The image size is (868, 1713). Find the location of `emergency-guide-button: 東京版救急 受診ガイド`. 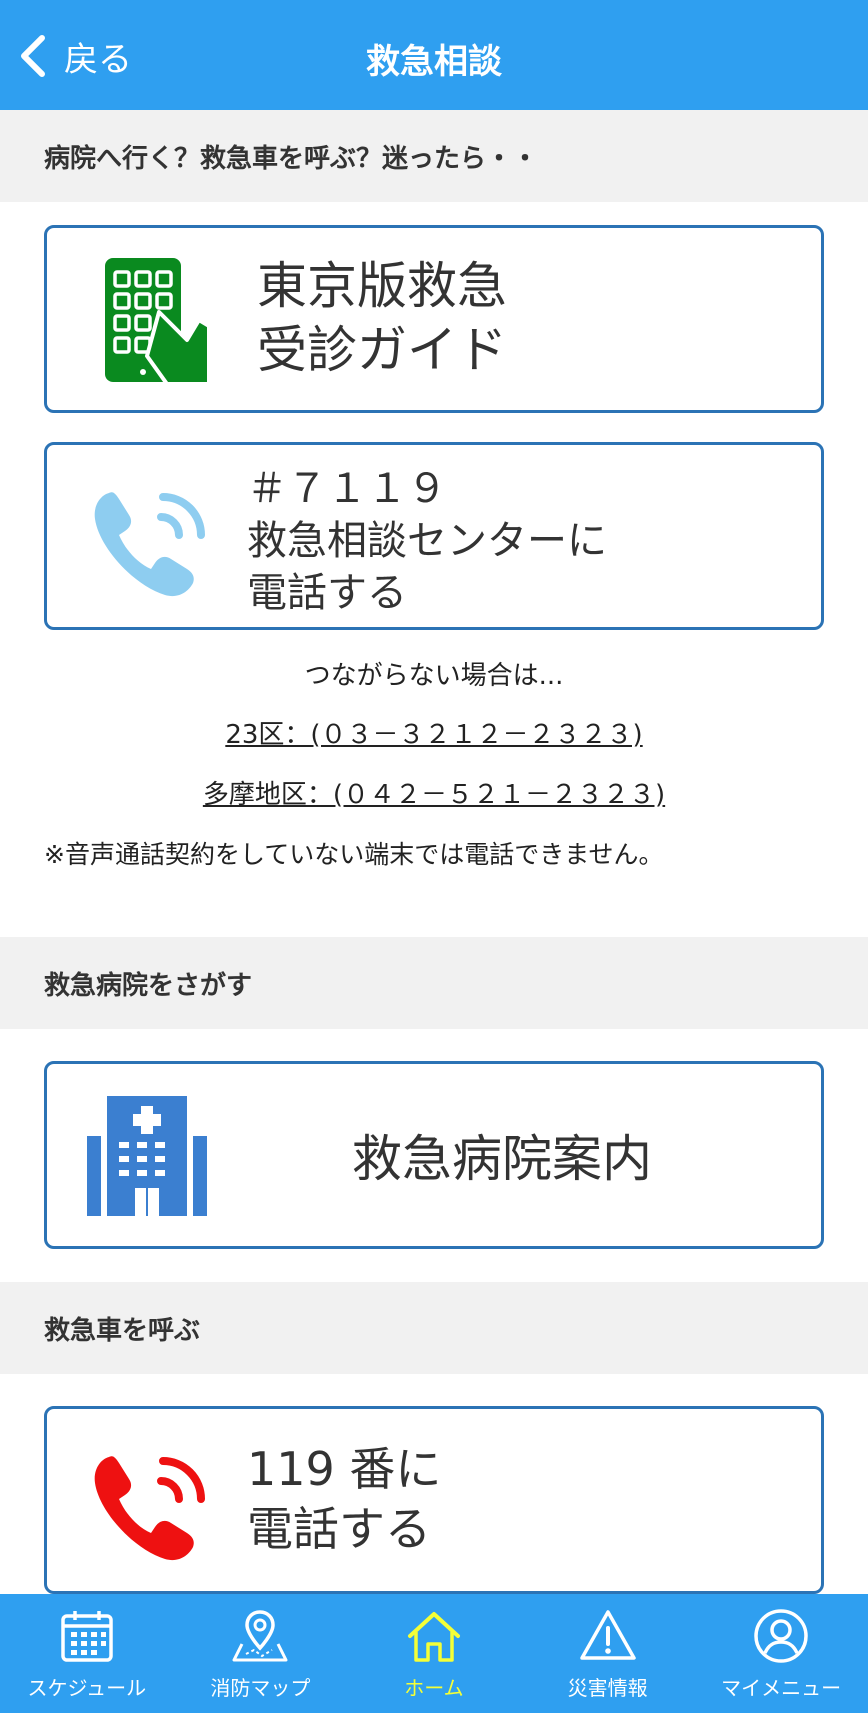

emergency-guide-button: 東京版救急 受診ガイド is located at coordinates (434, 319).